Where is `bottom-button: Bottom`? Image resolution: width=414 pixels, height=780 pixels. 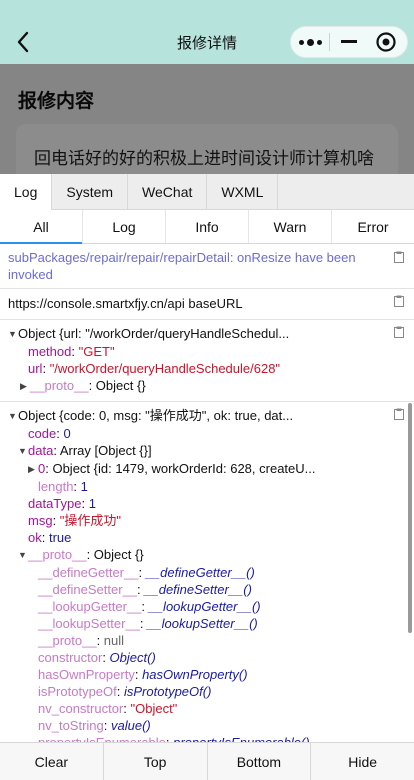
bottom-button: Bottom is located at coordinates (260, 761).